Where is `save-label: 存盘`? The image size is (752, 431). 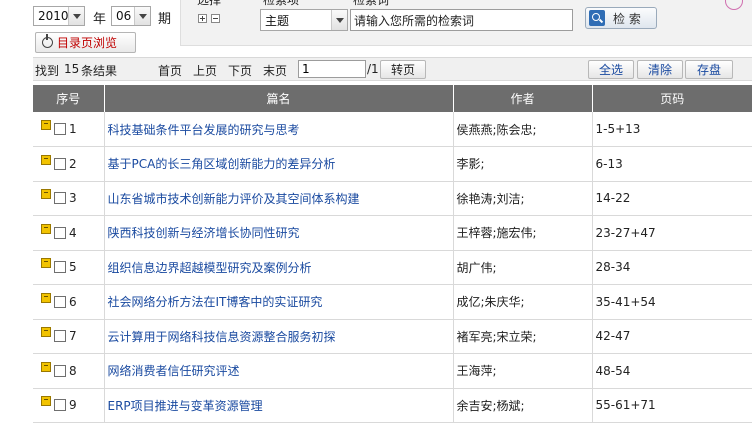 save-label: 存盘 is located at coordinates (708, 70).